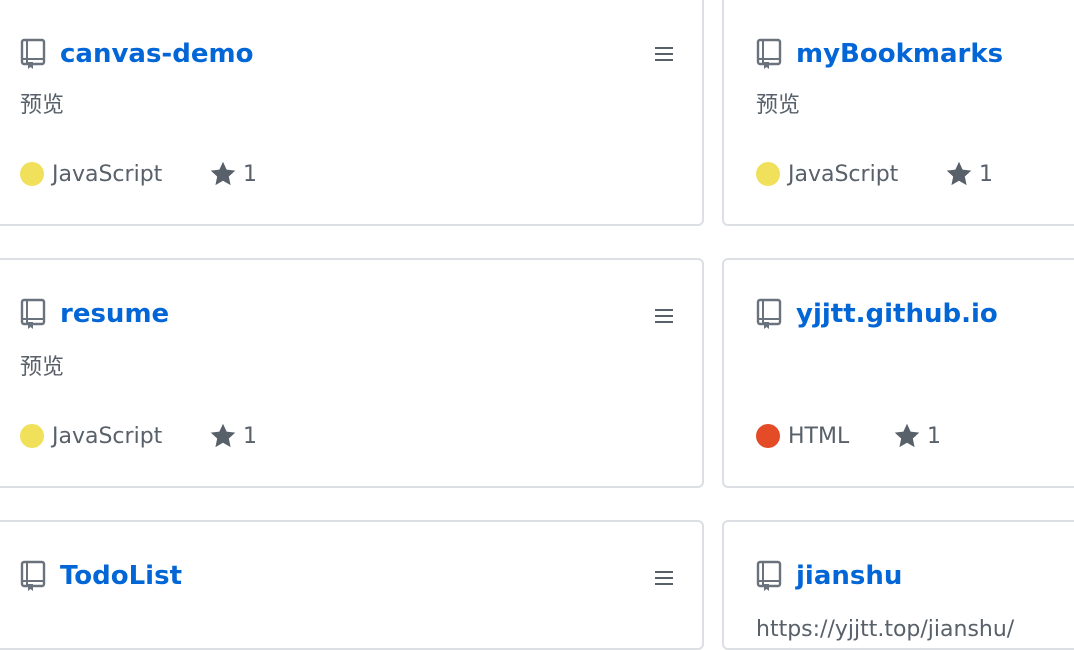 Image resolution: width=1074 pixels, height=650 pixels. I want to click on repo-card: TodoList, so click(352, 585).